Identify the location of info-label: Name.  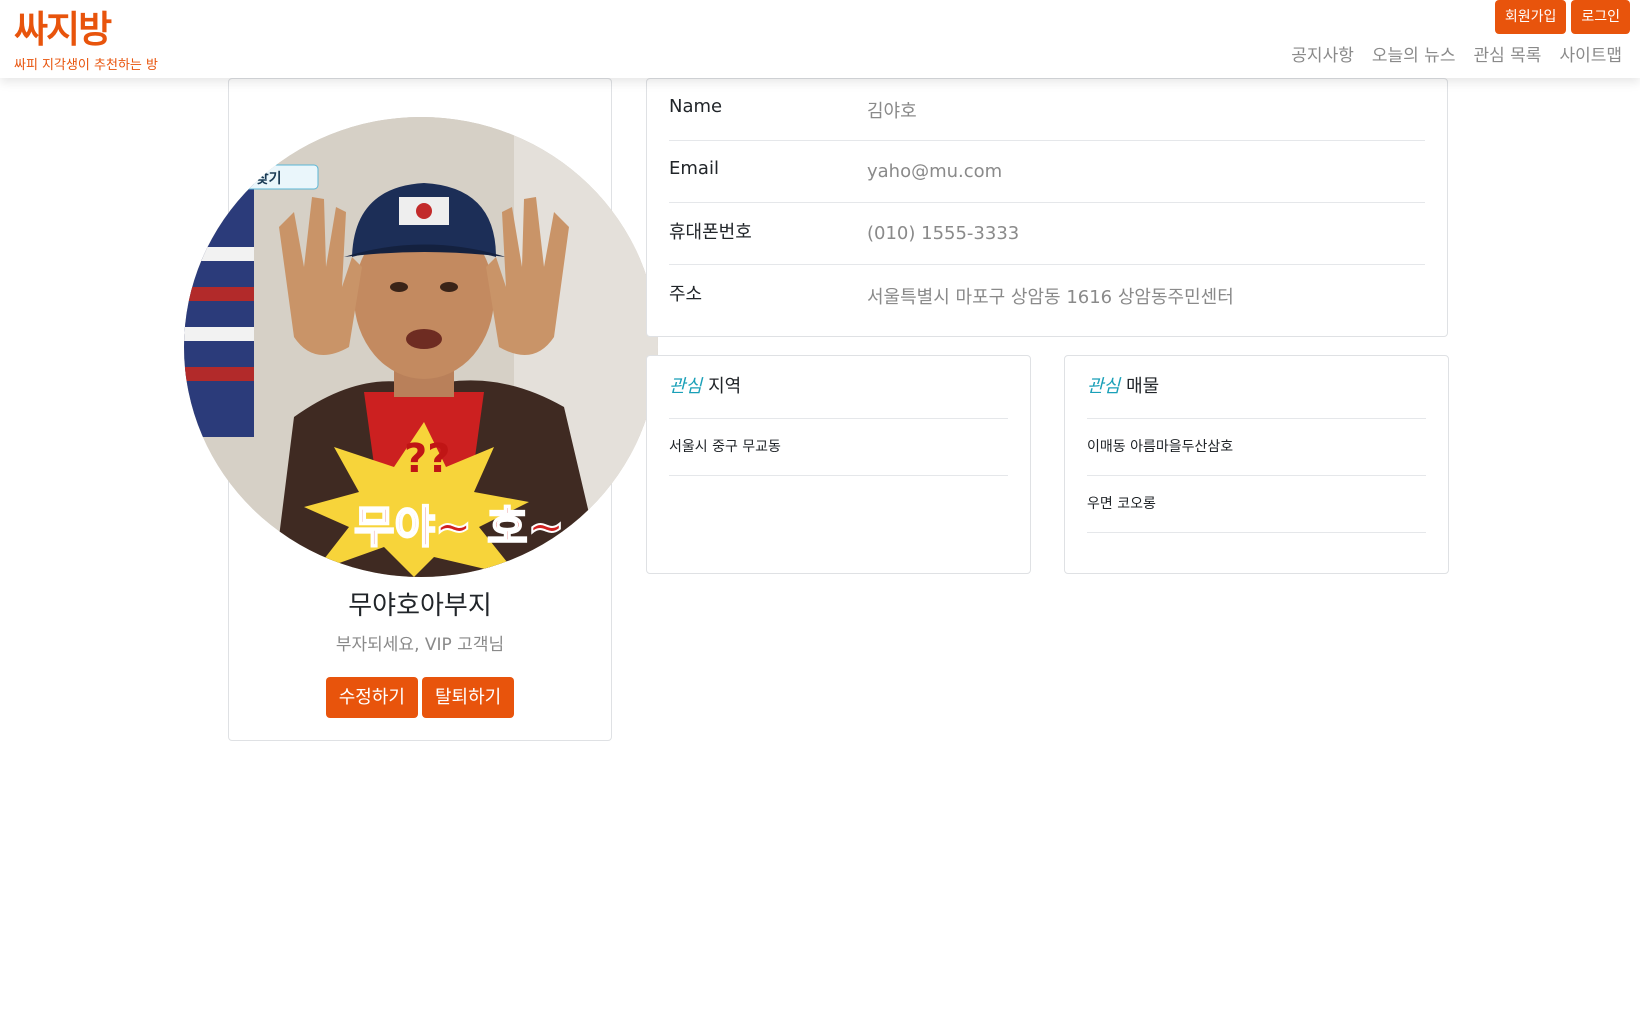
(696, 106).